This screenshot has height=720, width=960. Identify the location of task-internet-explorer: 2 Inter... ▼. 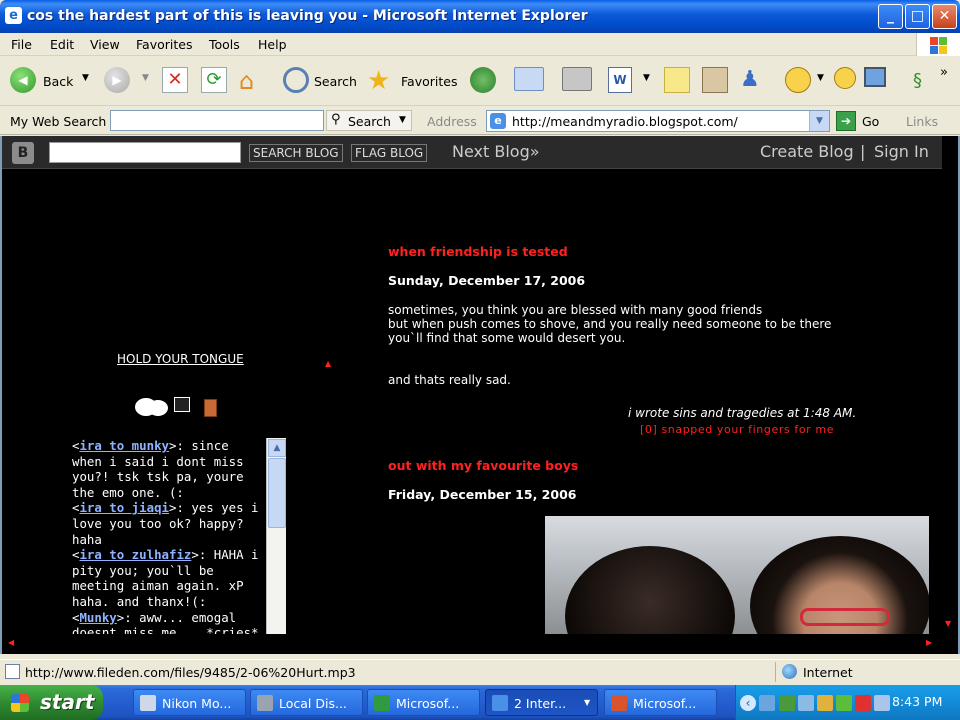
(541, 702).